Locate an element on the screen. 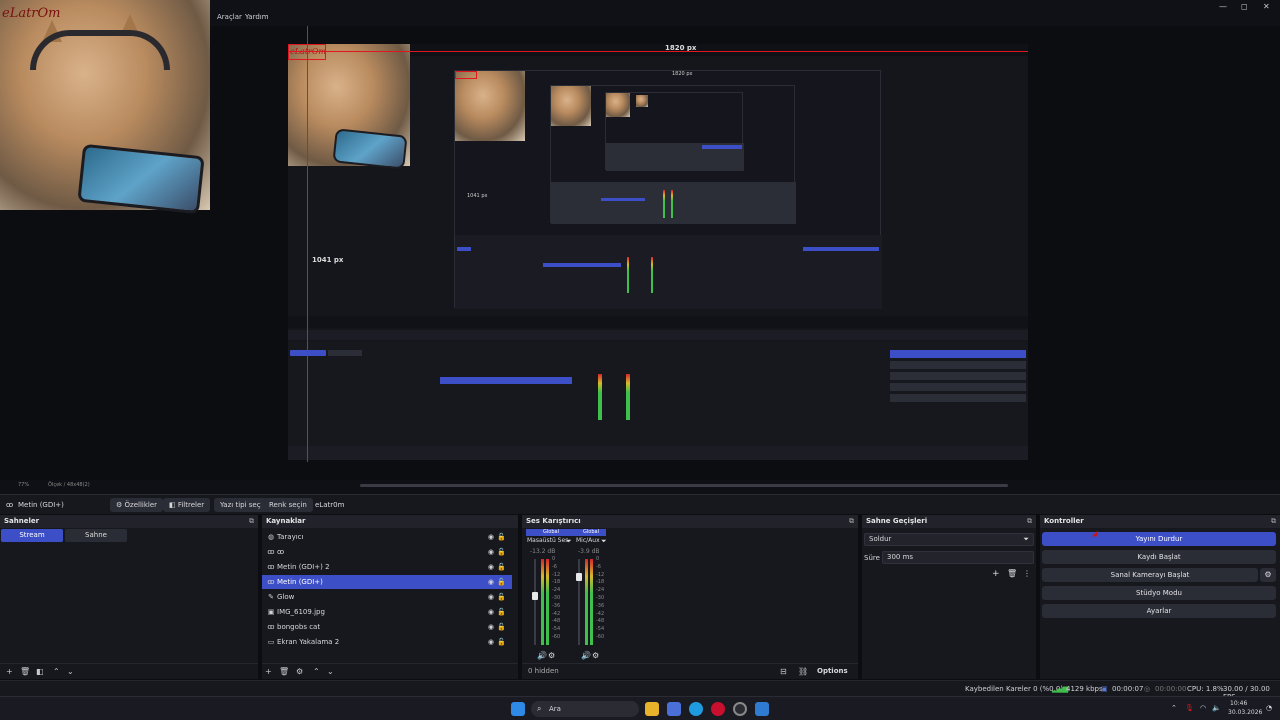  options-button: Options is located at coordinates (832, 671).